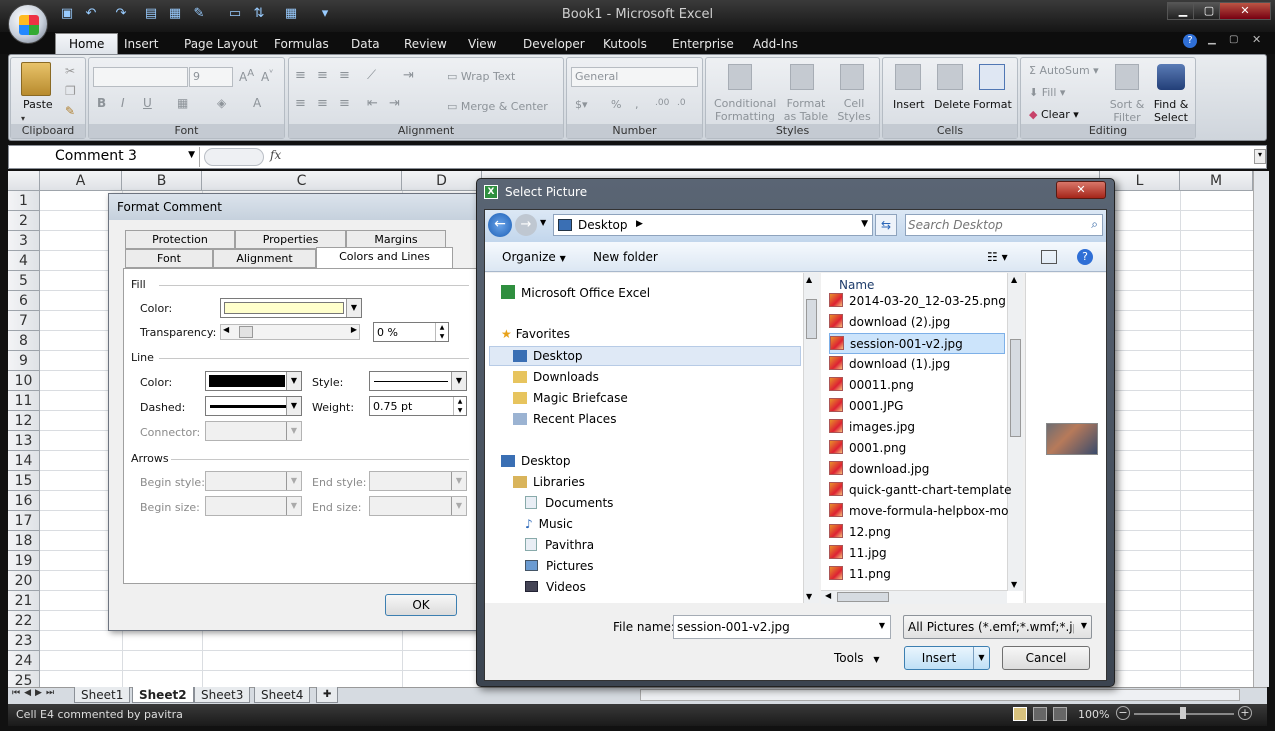 This screenshot has width=1275, height=731. What do you see at coordinates (1261, 429) in the screenshot?
I see `vertical-scrollbar` at bounding box center [1261, 429].